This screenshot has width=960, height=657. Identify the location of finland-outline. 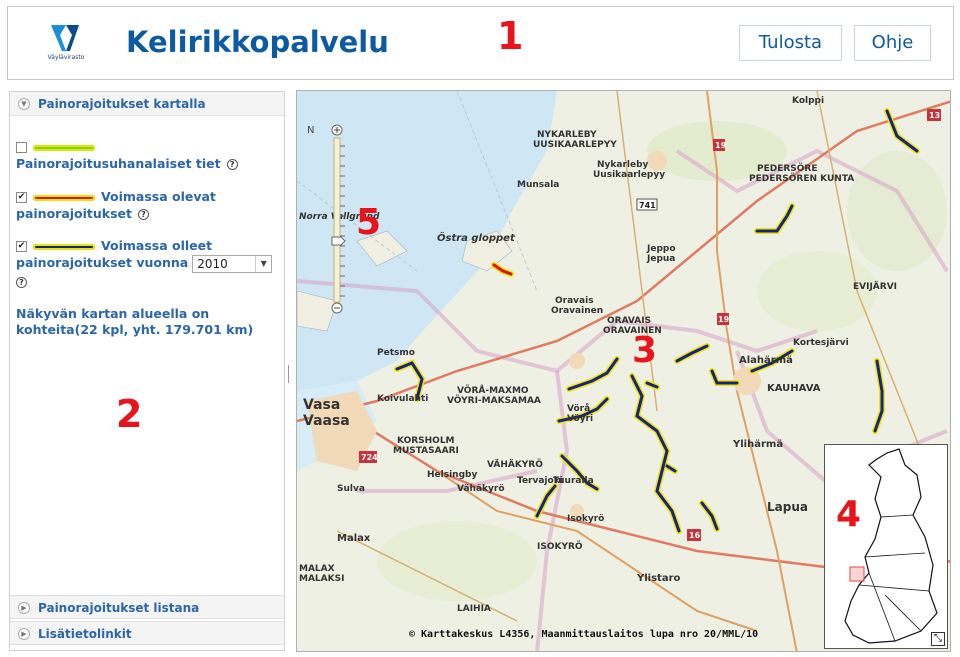
(891, 546).